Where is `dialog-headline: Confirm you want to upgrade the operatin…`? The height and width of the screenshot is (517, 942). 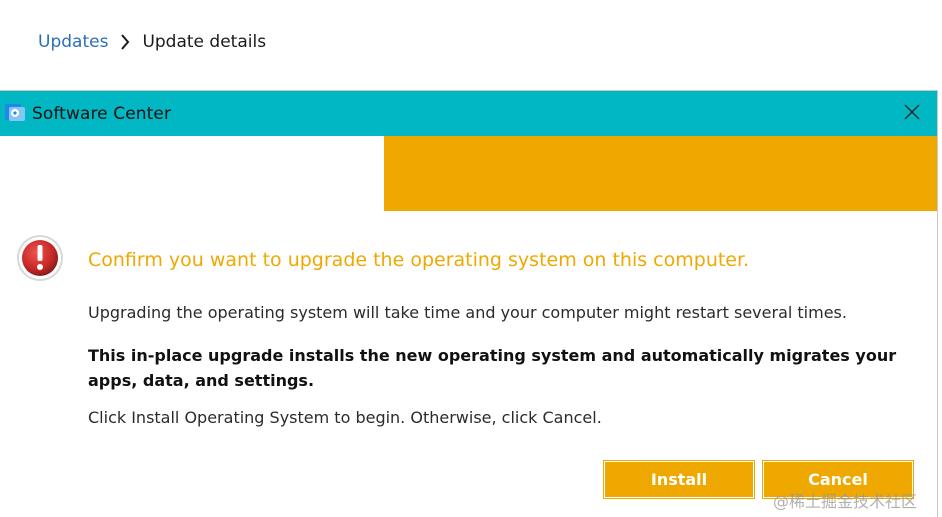 dialog-headline: Confirm you want to upgrade the operatin… is located at coordinates (419, 260).